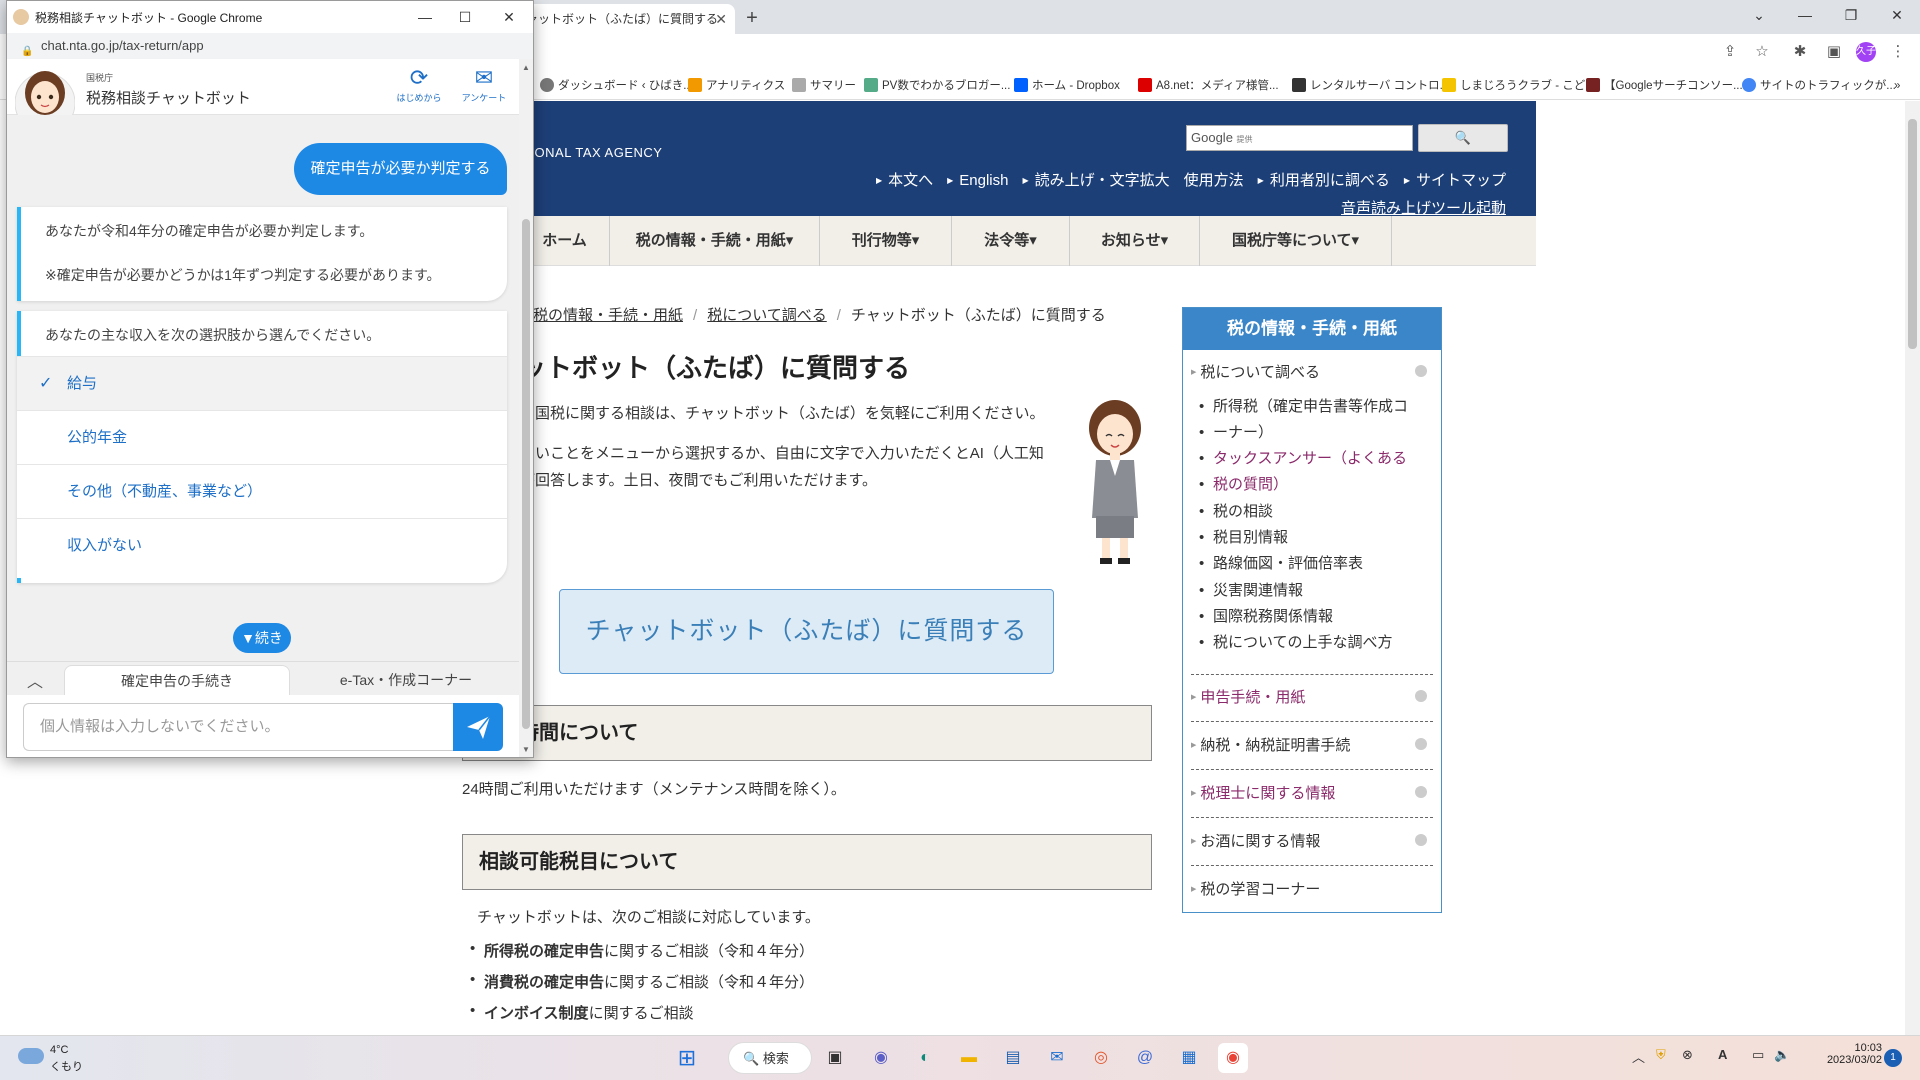  I want to click on app-icon: ◎, so click(1101, 1058).